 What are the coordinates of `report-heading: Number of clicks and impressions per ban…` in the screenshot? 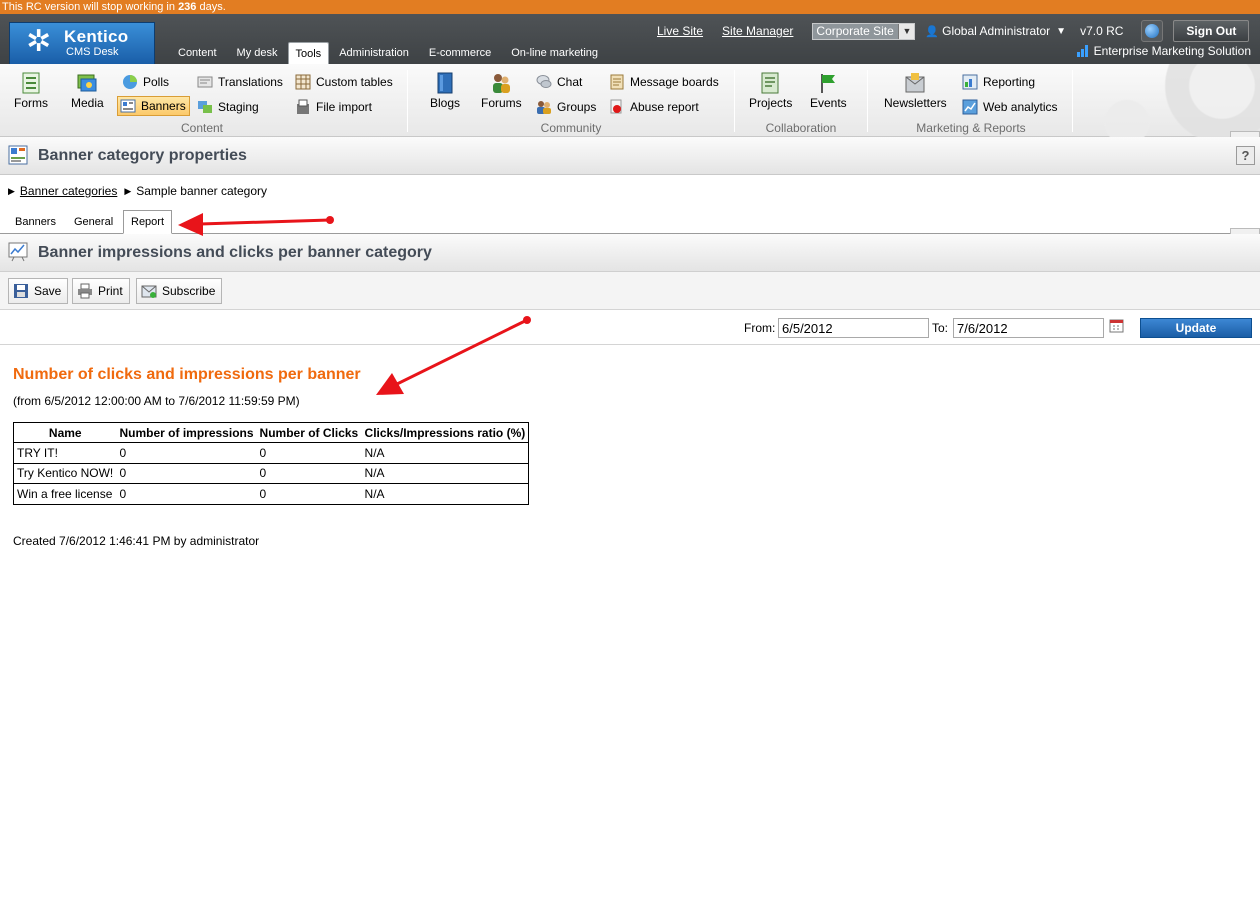 It's located at (187, 374).